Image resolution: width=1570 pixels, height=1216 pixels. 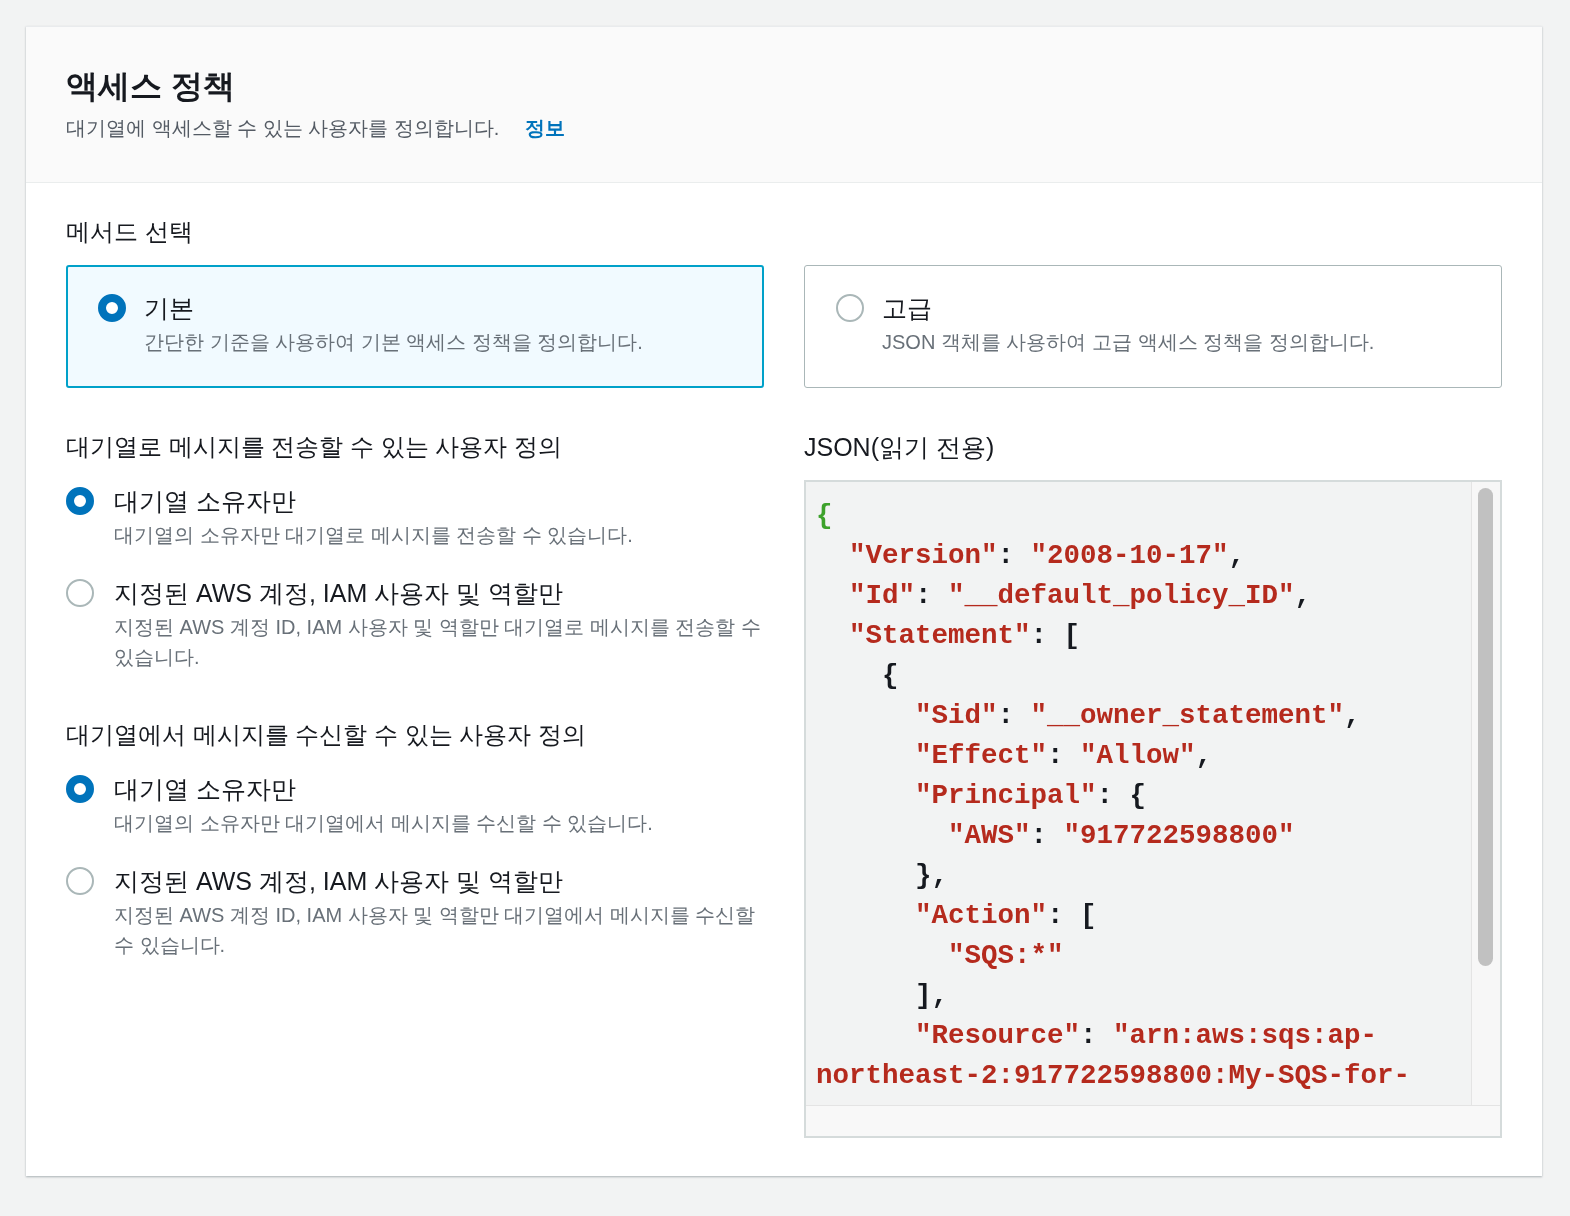 What do you see at coordinates (1121, 836) in the screenshot?
I see `code-line: "AWS": "917722598800"` at bounding box center [1121, 836].